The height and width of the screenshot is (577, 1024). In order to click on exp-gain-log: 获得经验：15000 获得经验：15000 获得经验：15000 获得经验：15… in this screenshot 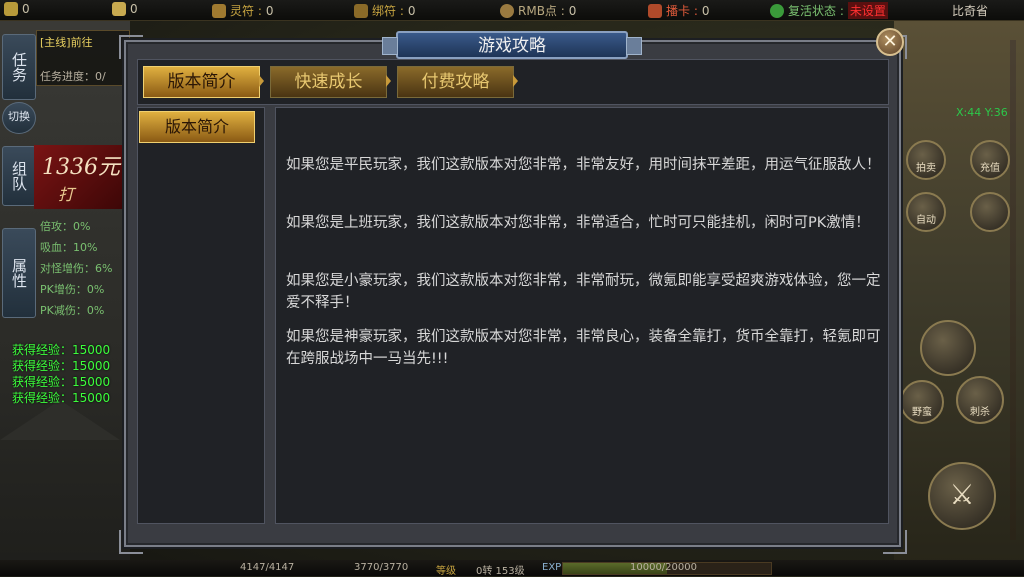, I will do `click(61, 374)`.